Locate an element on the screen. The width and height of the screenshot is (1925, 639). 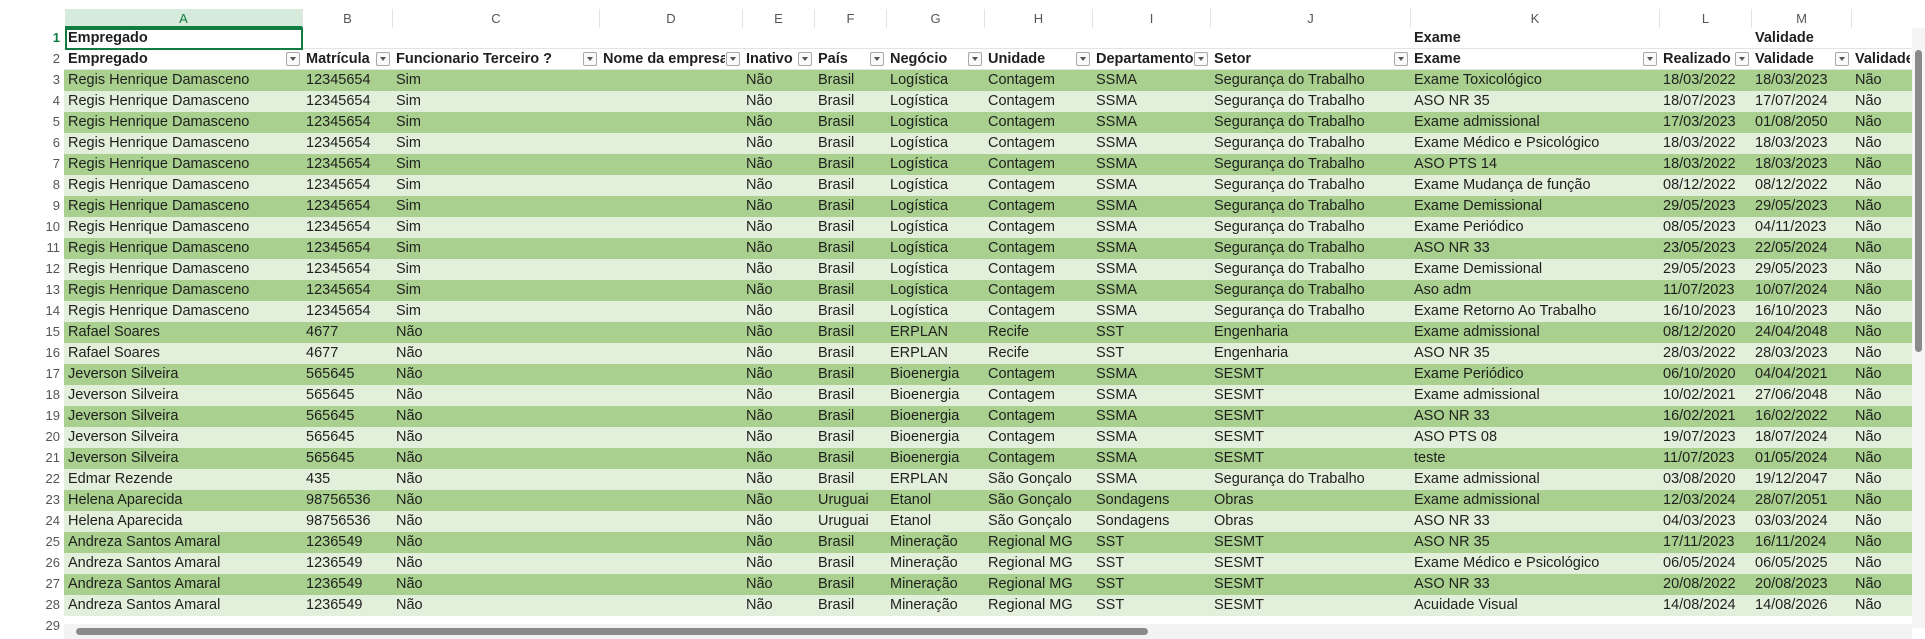
table-cell: Regional MG is located at coordinates (1039, 584).